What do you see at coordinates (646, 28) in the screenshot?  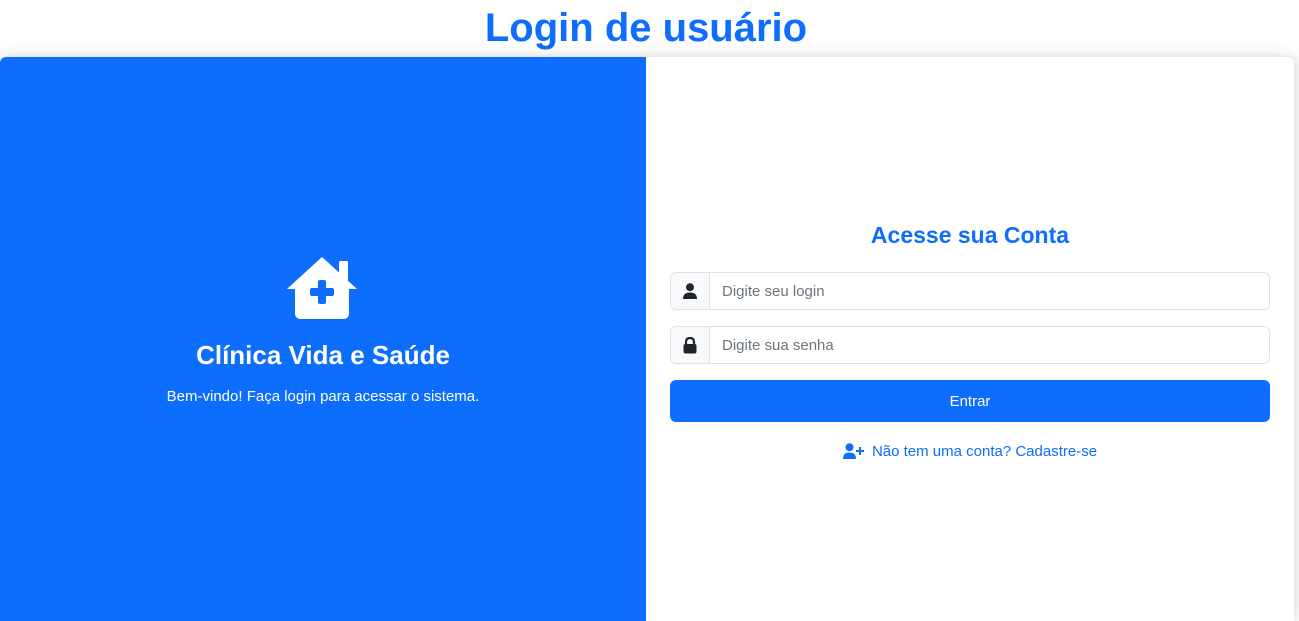 I see `page-title: Login de usuário` at bounding box center [646, 28].